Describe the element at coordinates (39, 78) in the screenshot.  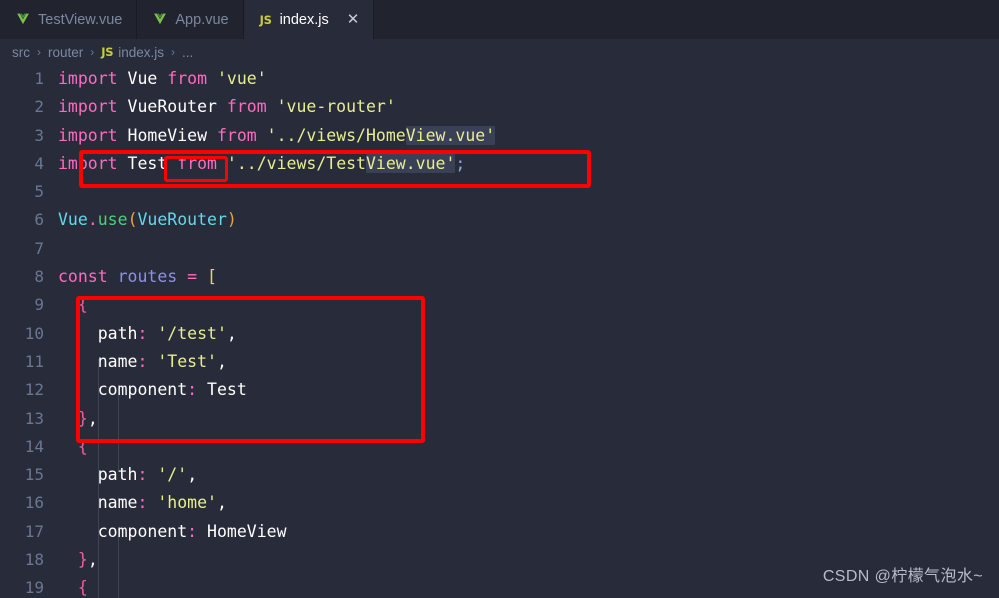
I see `line-number: 1` at that location.